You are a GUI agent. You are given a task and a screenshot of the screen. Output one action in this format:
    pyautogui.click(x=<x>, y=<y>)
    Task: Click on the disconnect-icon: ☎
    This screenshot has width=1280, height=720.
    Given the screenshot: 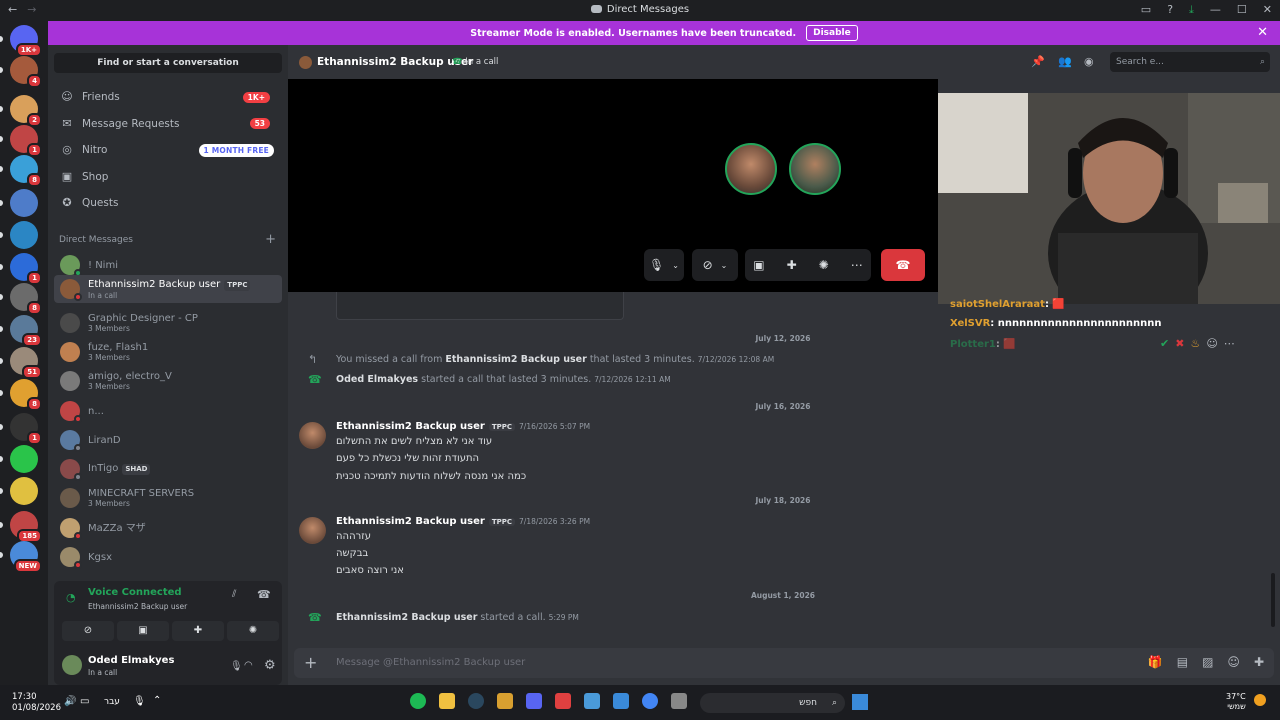 What is the action you would take?
    pyautogui.click(x=264, y=594)
    